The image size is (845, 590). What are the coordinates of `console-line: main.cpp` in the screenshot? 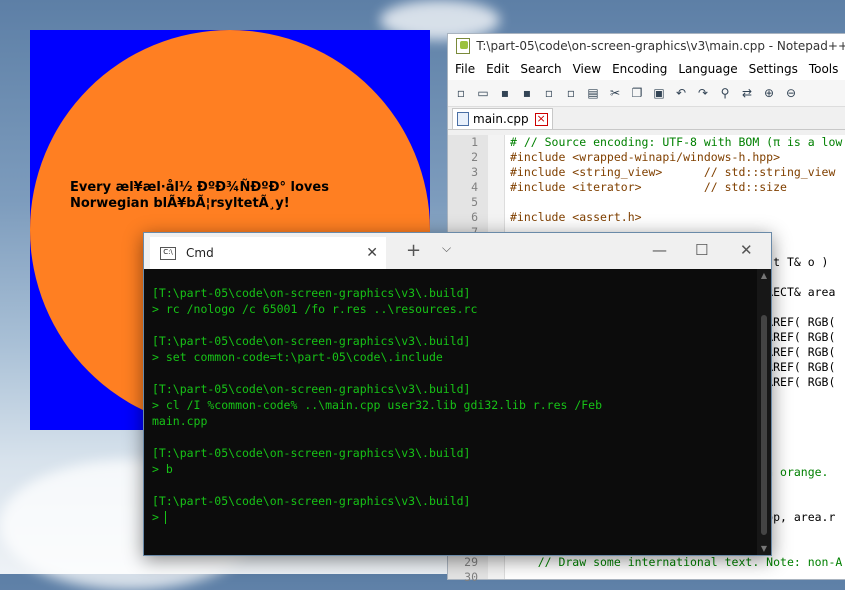 It's located at (453, 421).